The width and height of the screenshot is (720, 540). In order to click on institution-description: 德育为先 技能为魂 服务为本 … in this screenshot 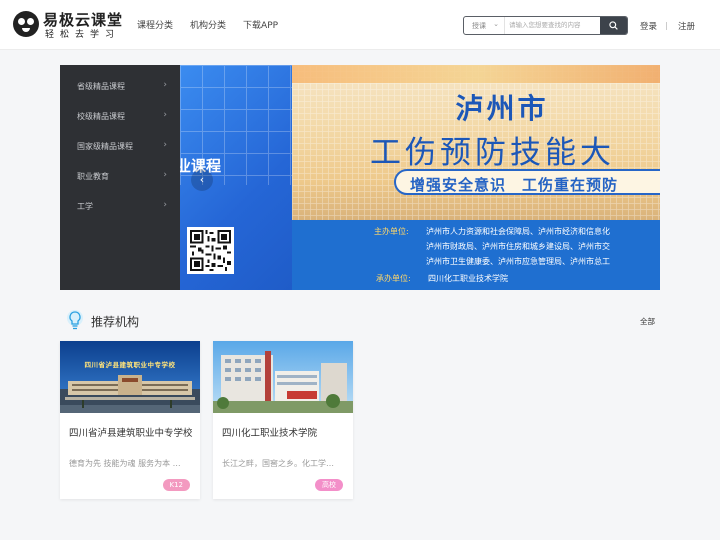, I will do `click(125, 463)`.